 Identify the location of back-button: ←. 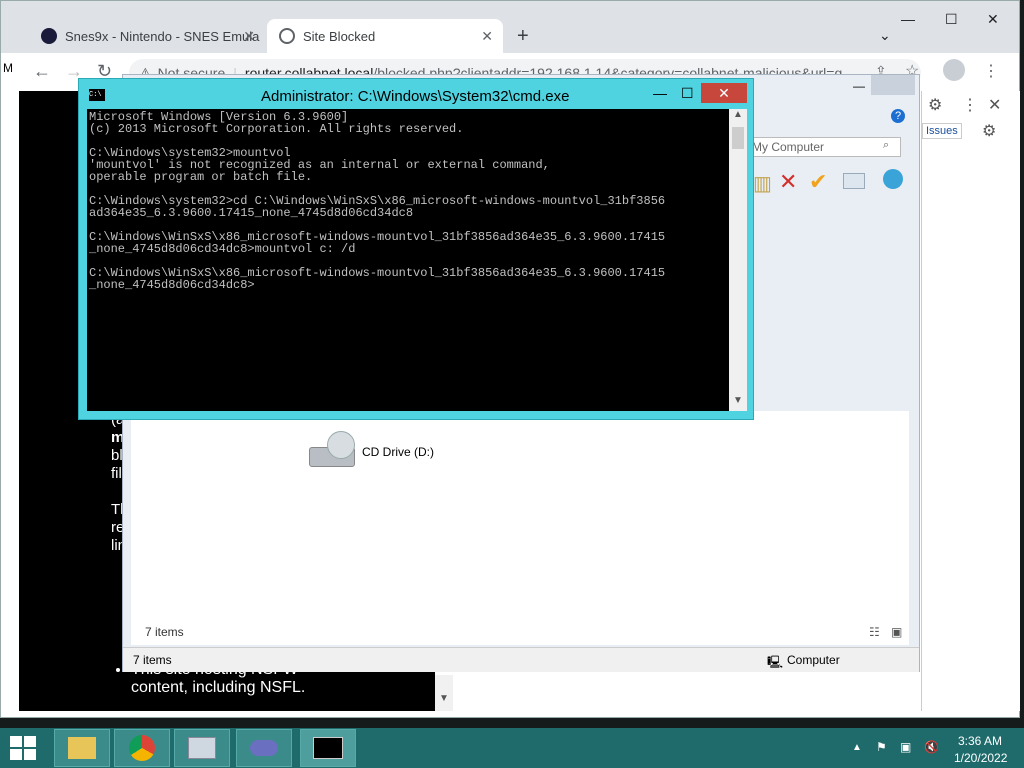
(42, 71).